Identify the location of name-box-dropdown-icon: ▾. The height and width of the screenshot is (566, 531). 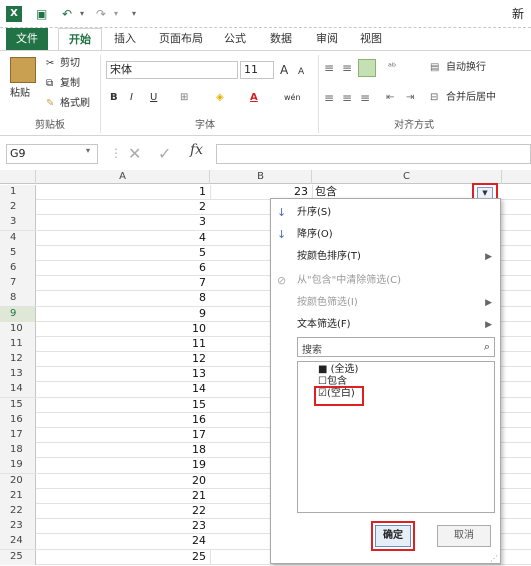
(88, 150).